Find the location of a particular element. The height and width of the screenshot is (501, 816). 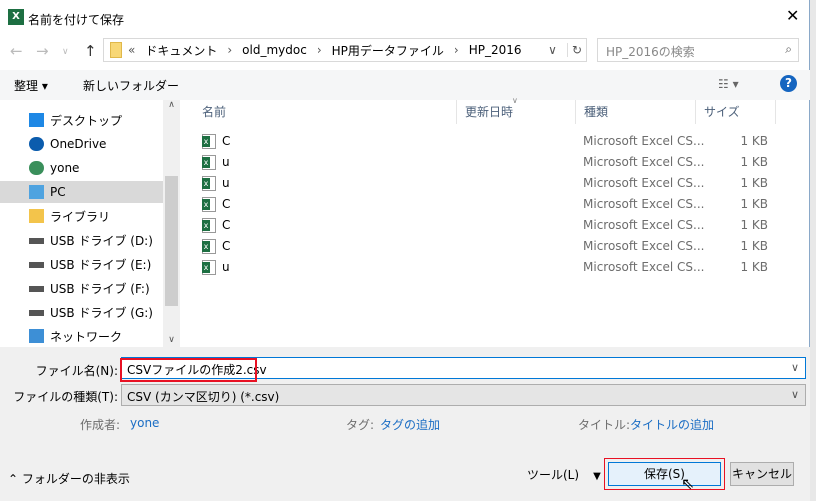

search-input: HP_2016の検索 ⌕ is located at coordinates (698, 50).